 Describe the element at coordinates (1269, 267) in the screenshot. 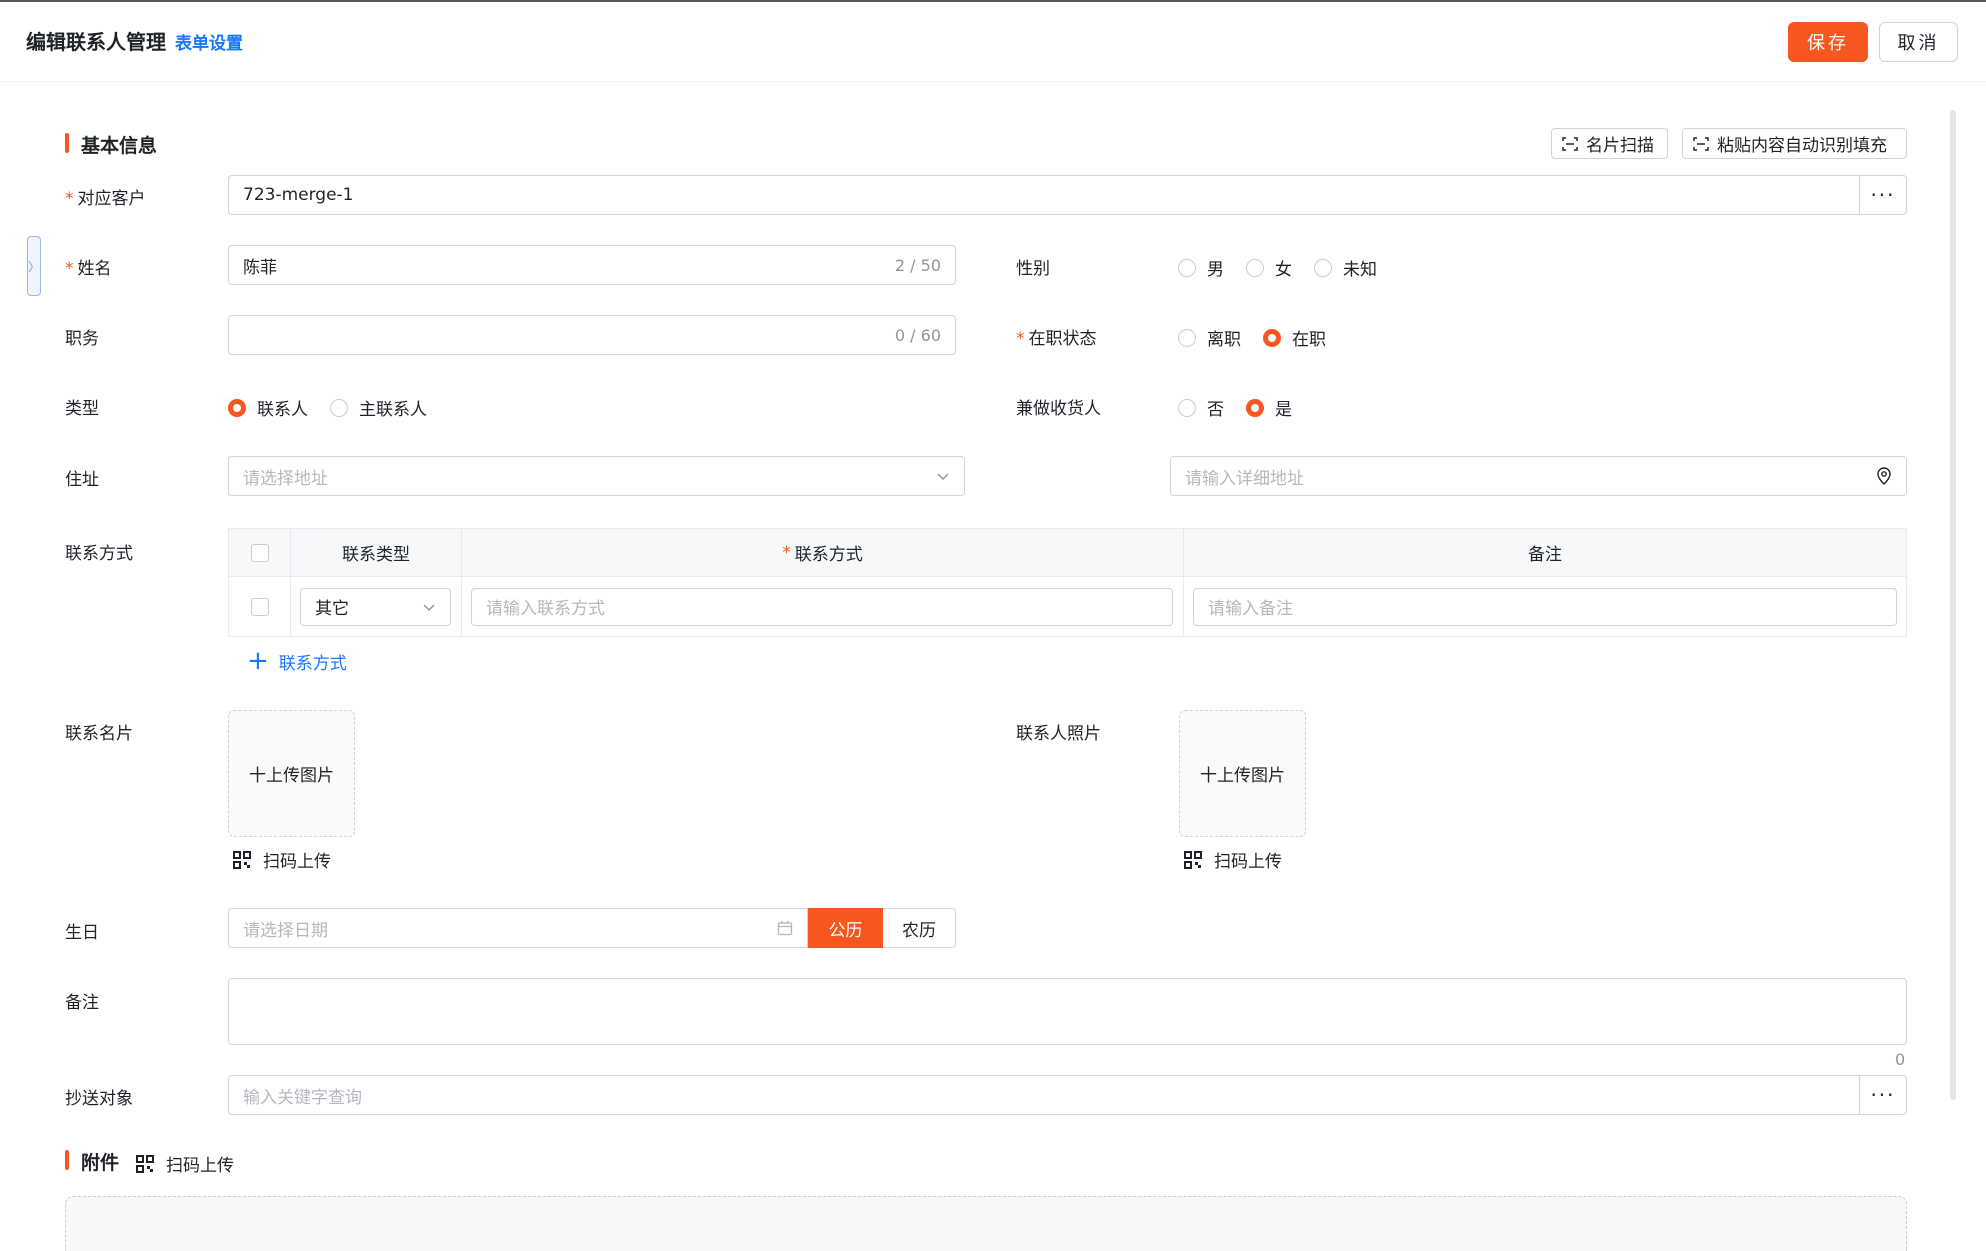

I see `gender-option-female: 女` at that location.